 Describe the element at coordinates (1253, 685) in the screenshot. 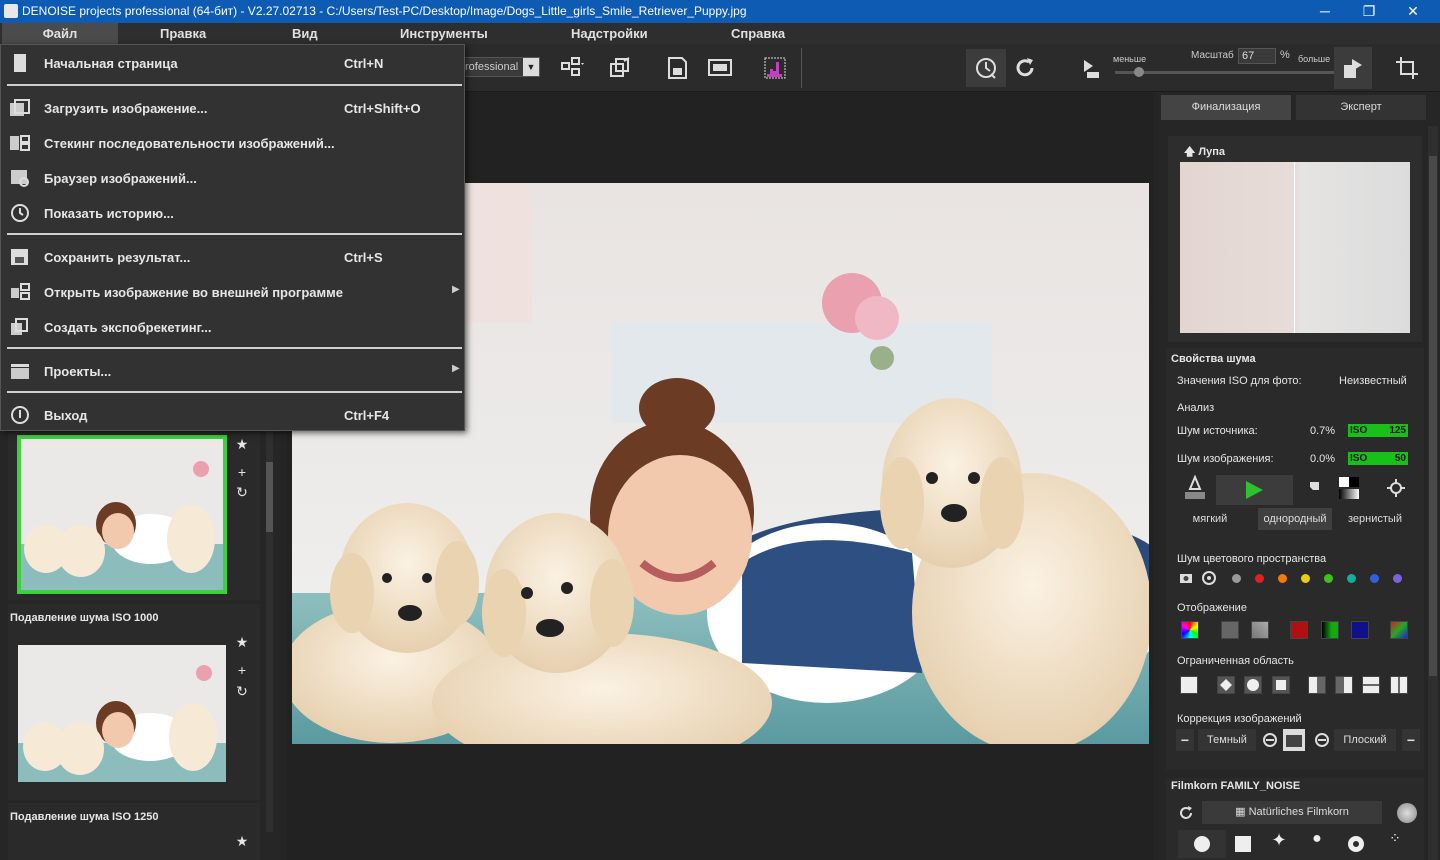

I see `area-circle-icon` at that location.